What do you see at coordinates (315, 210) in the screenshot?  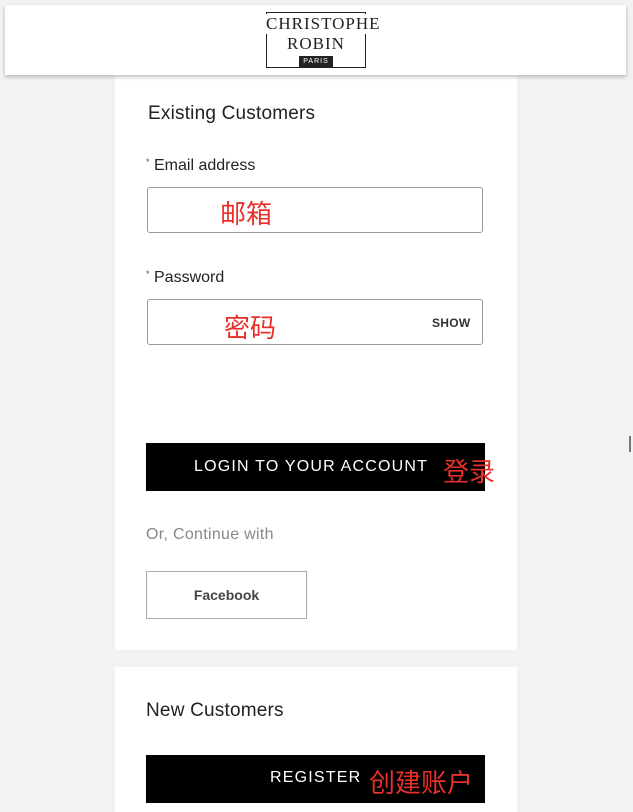 I see `email-field: 邮箱` at bounding box center [315, 210].